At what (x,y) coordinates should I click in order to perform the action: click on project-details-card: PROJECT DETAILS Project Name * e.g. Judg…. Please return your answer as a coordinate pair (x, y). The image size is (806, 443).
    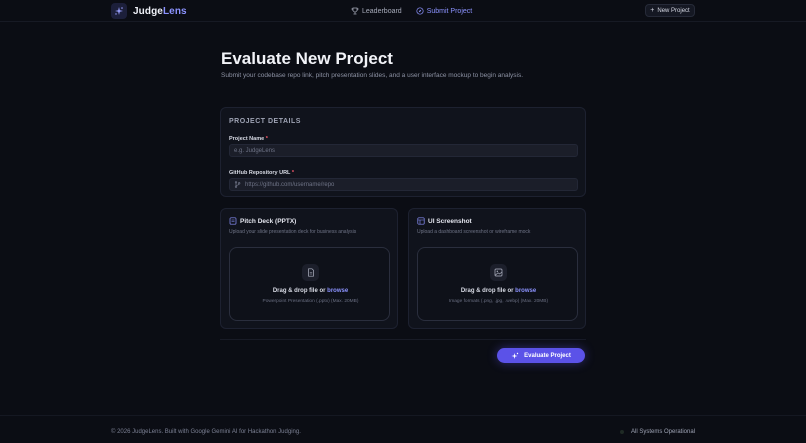
    Looking at the image, I should click on (403, 152).